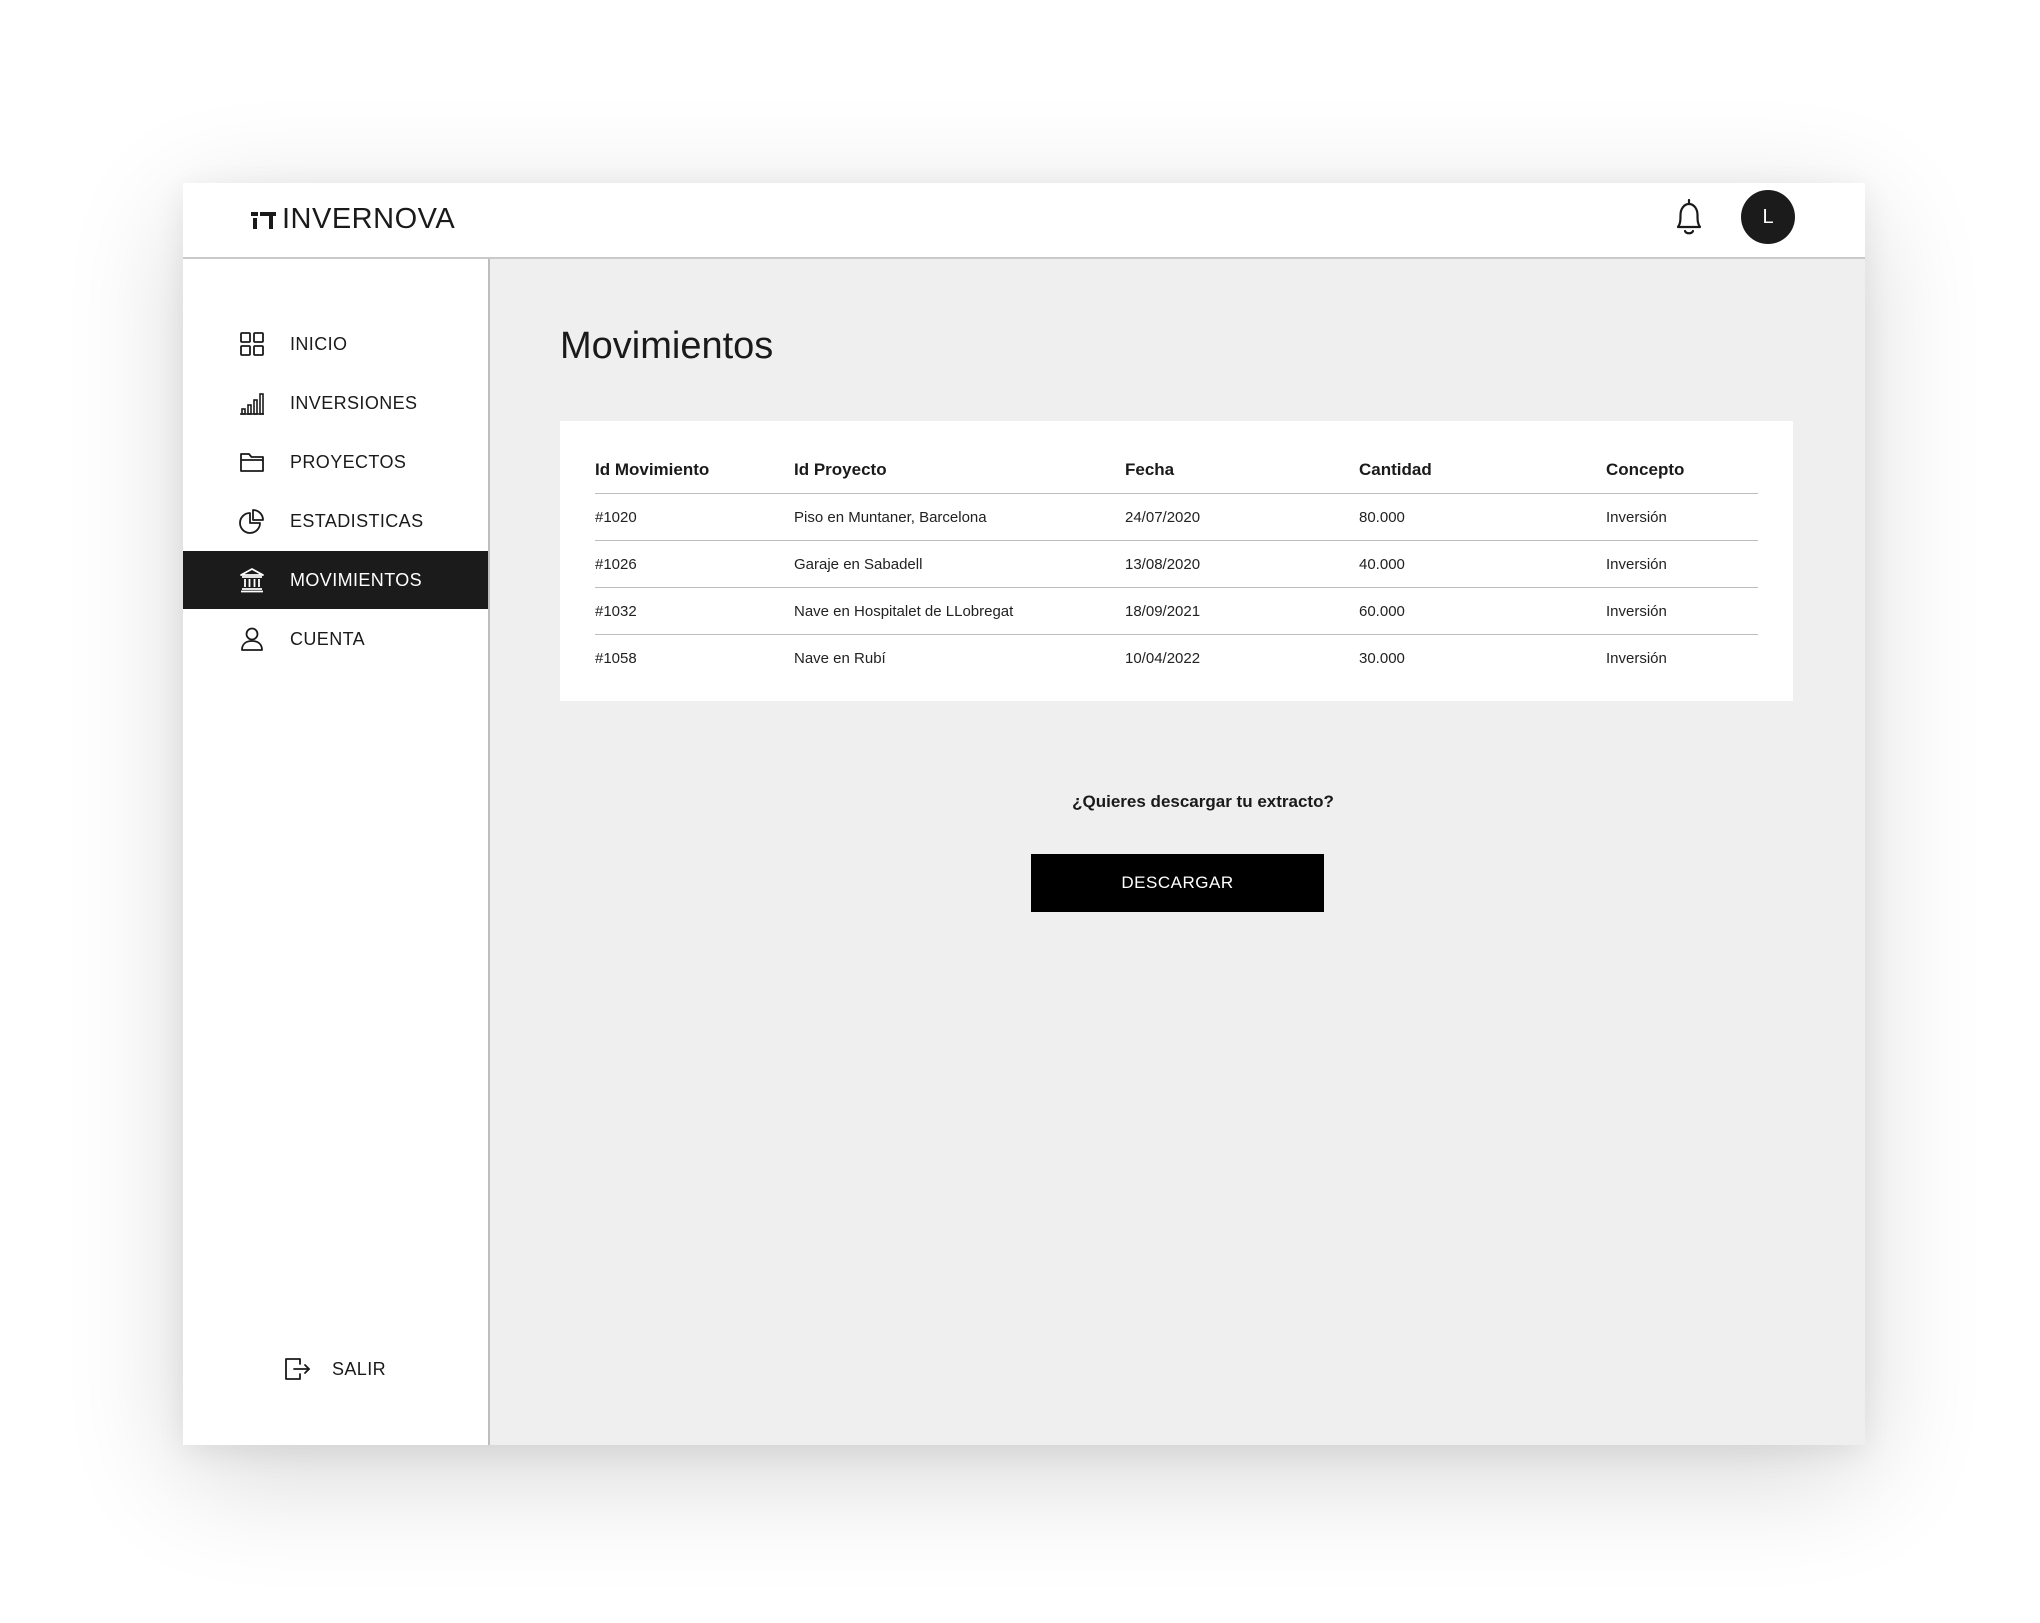 Image resolution: width=2040 pixels, height=1623 pixels. I want to click on pie-chart-icon, so click(251, 521).